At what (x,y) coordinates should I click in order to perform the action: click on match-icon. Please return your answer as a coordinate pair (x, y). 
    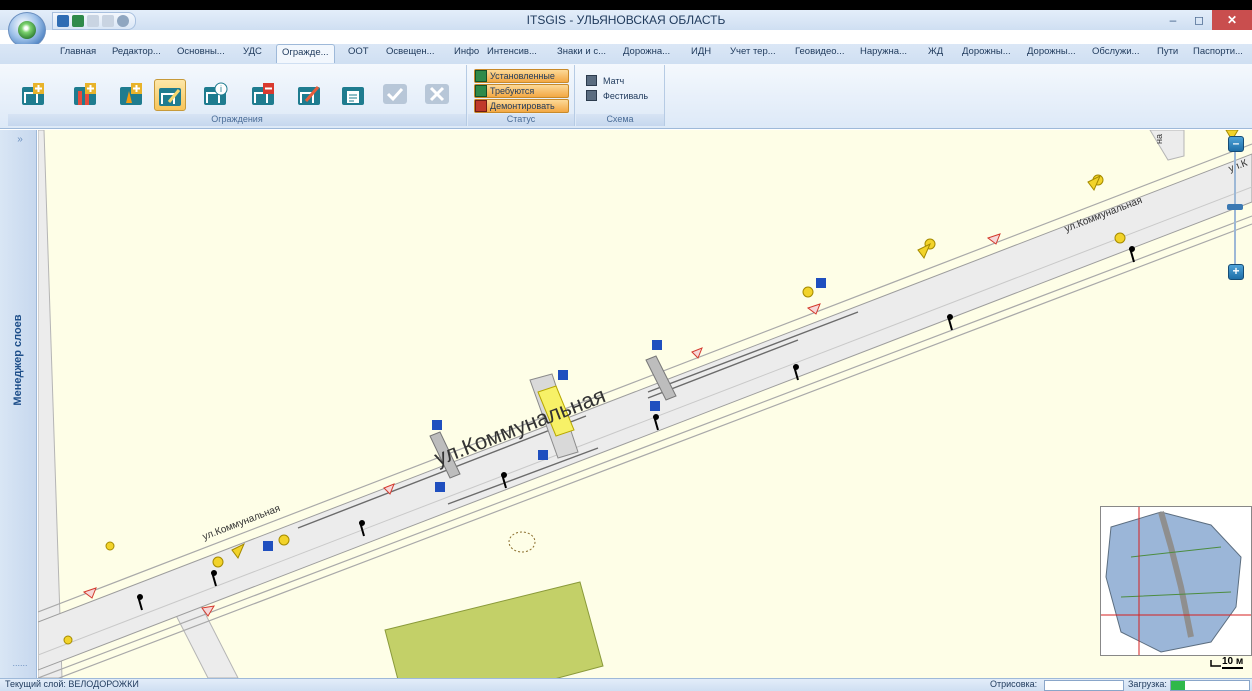
    Looking at the image, I should click on (591, 80).